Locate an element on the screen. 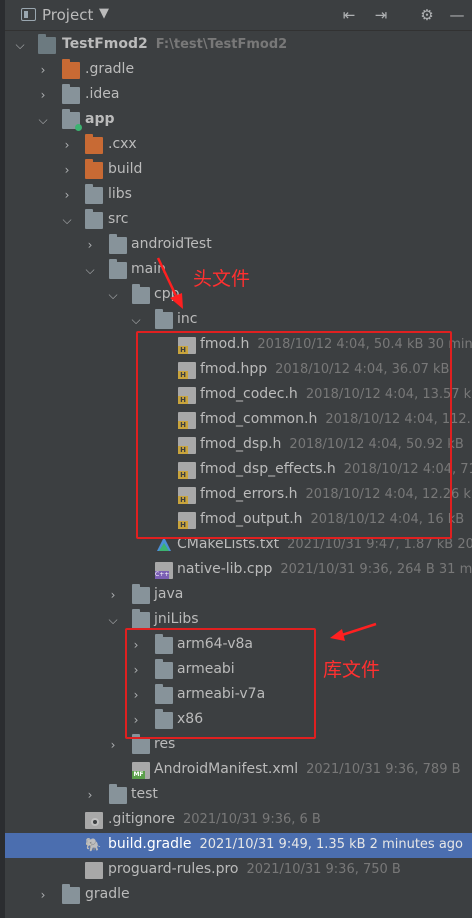 The height and width of the screenshot is (918, 472). libs-arrow is located at coordinates (353, 631).